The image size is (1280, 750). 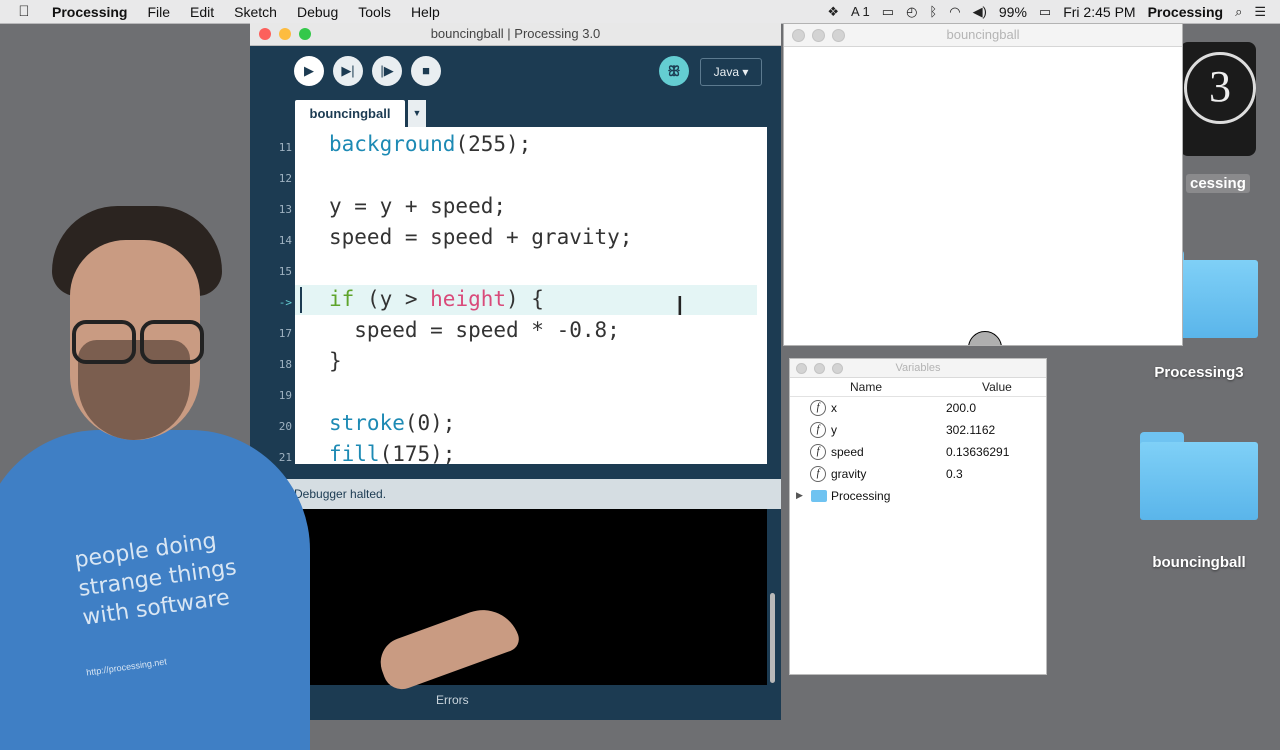 I want to click on menu-sketch: Sketch, so click(x=255, y=12).